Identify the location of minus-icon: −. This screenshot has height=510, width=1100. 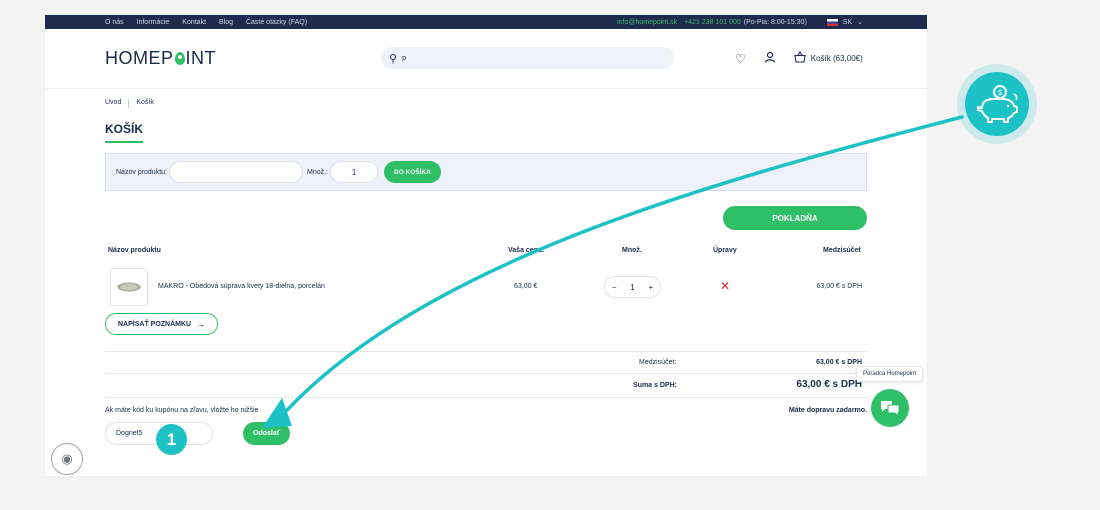
(614, 287).